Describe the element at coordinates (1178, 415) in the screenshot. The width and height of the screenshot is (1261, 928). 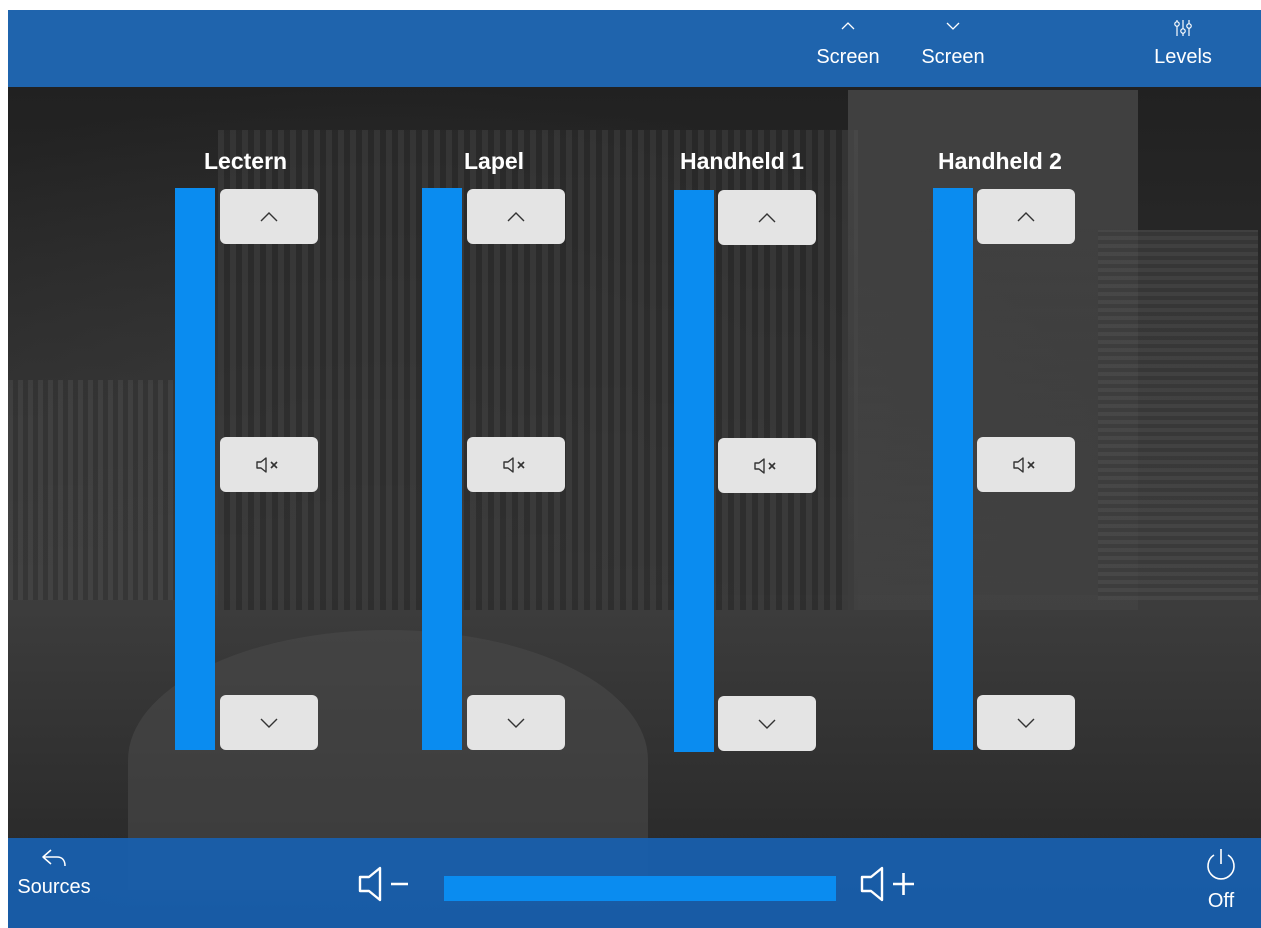
I see `background-building-wing` at that location.